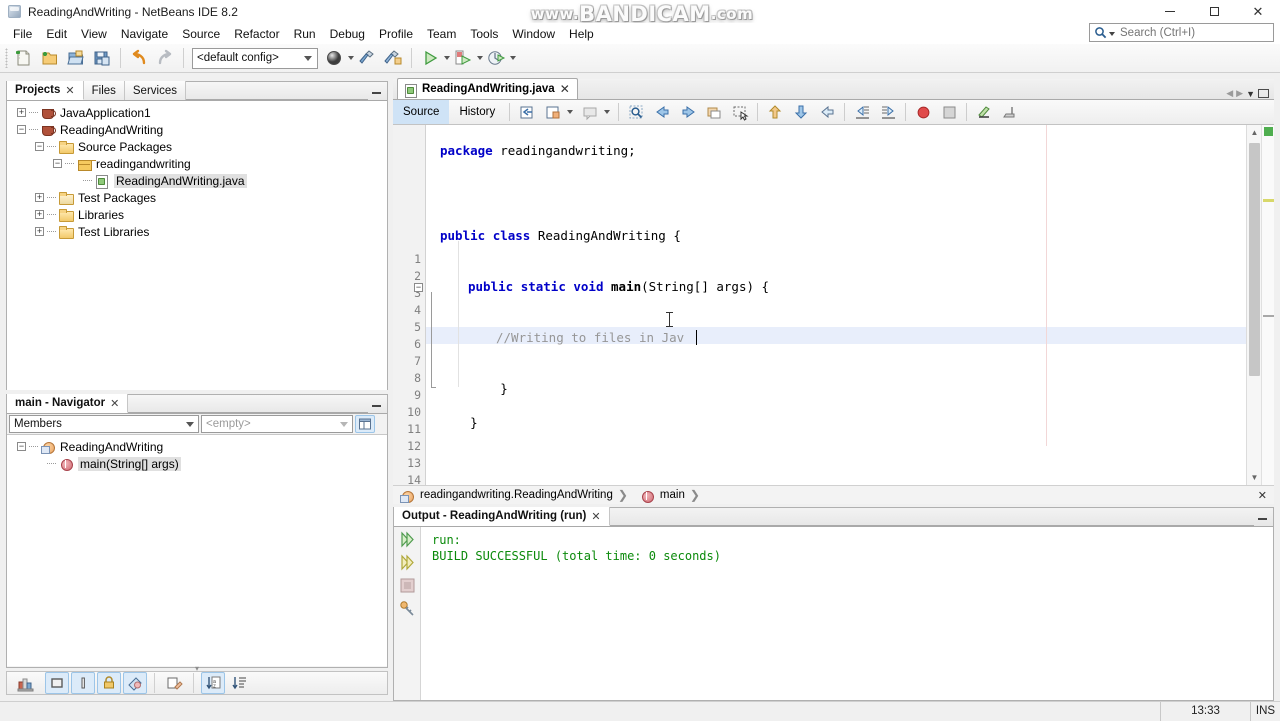  Describe the element at coordinates (201, 34) in the screenshot. I see `menu-source: Source` at that location.